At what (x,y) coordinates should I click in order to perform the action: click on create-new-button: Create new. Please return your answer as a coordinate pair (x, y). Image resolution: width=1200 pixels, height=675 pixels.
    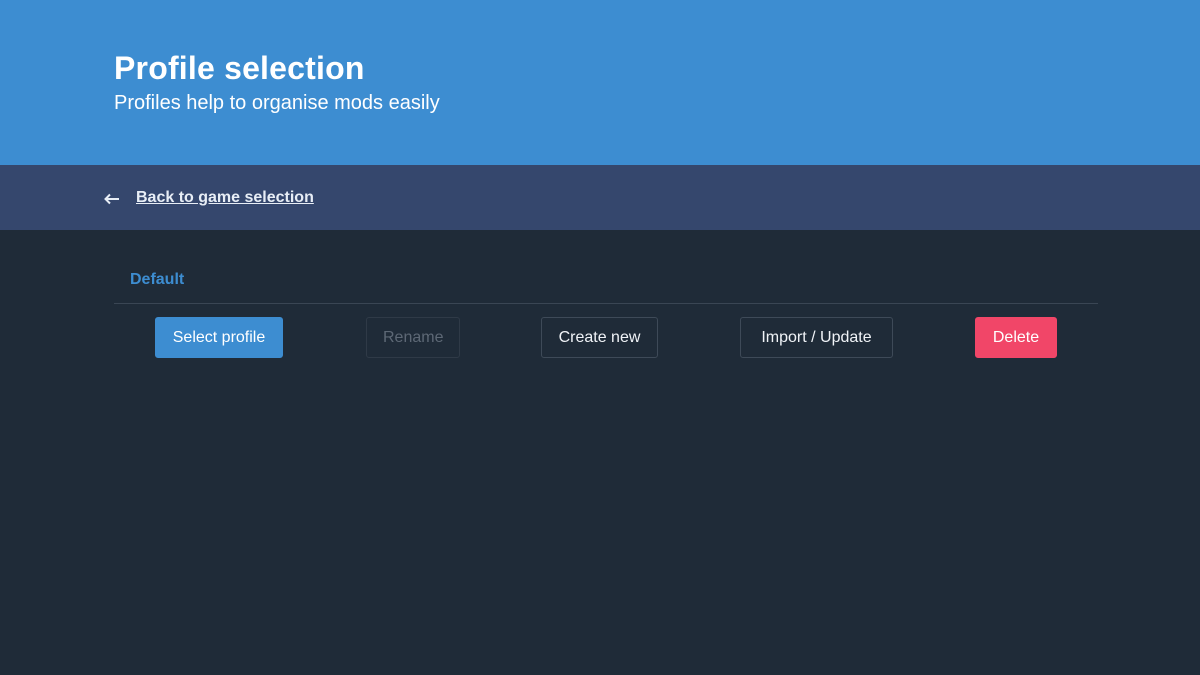
    Looking at the image, I should click on (599, 337).